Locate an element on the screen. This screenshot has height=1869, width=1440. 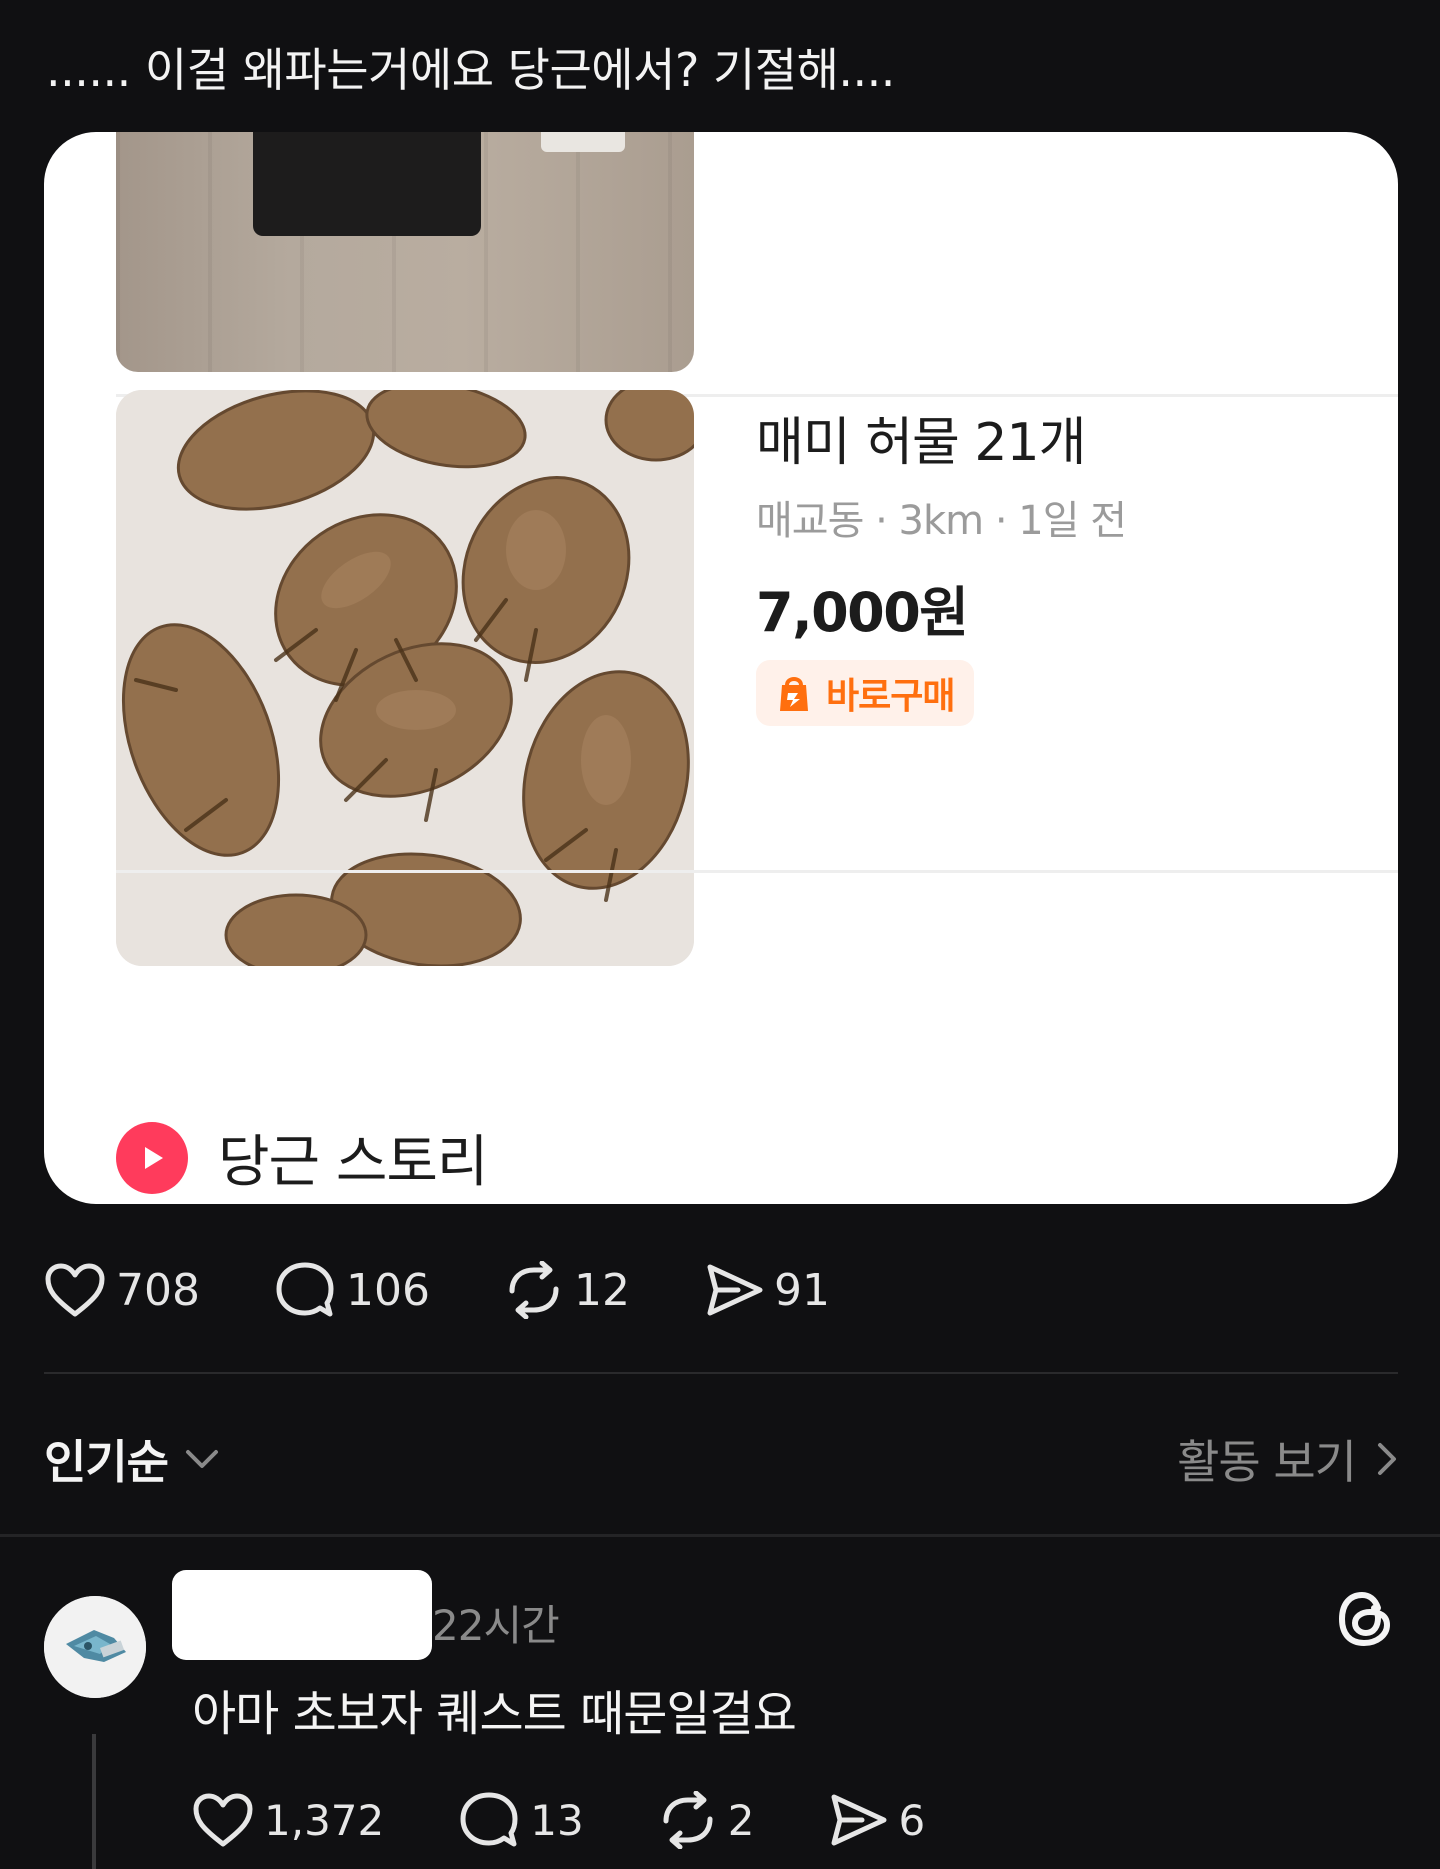
reply-button: 106 is located at coordinates (352, 1290).